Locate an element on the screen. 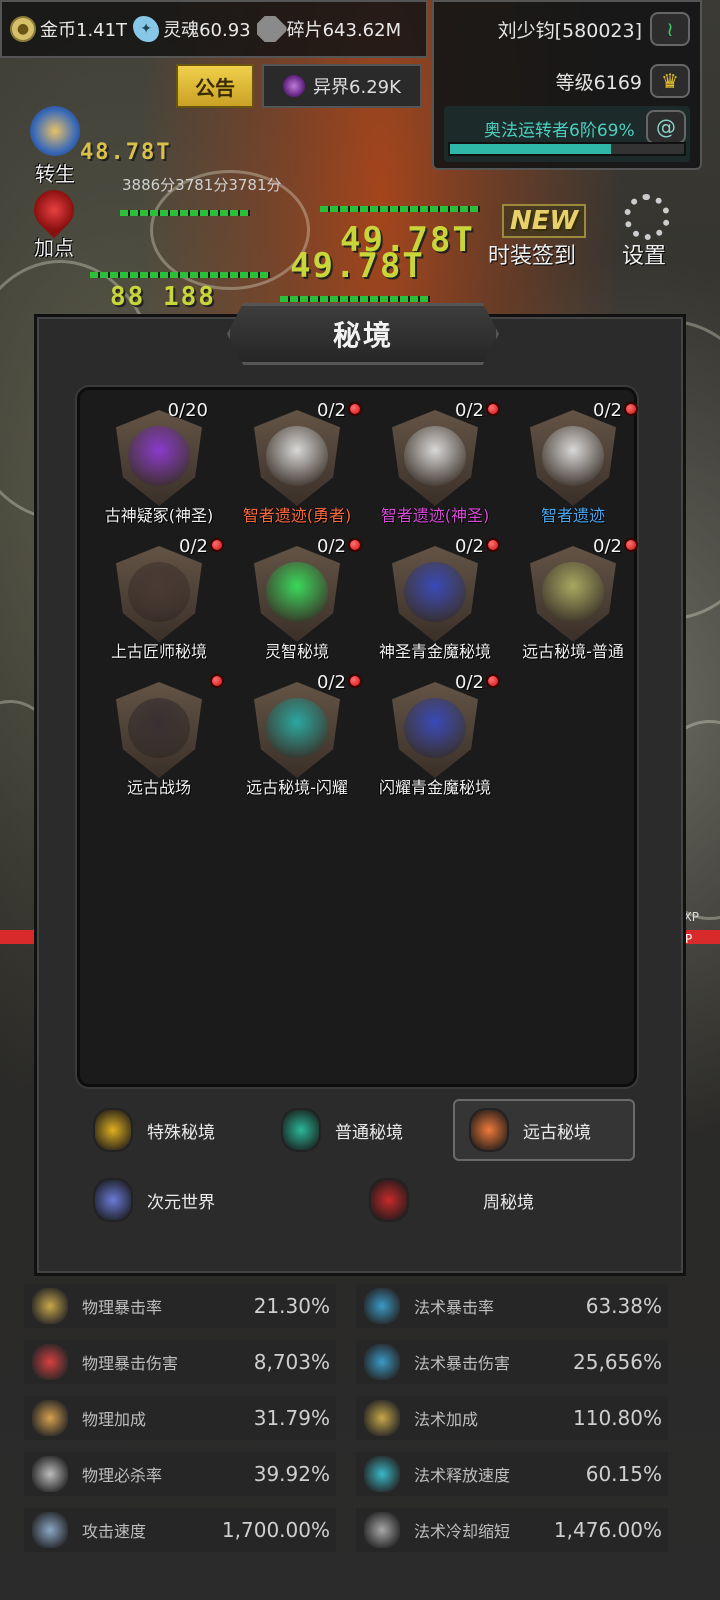 This screenshot has height=1600, width=720. coin-icon: ● is located at coordinates (23, 29).